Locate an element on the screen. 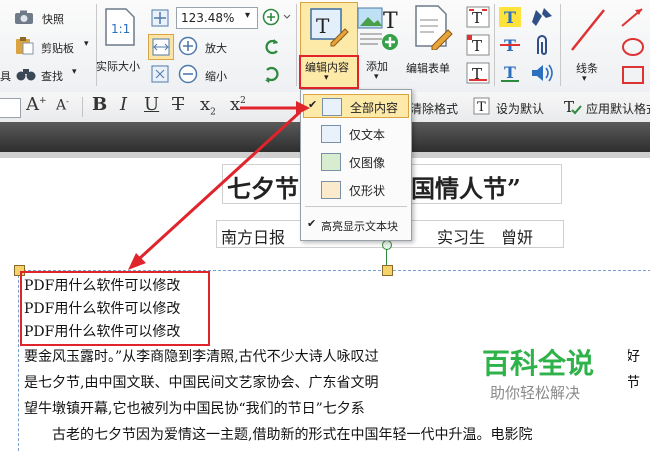  annotation-arrows is located at coordinates (219, 185).